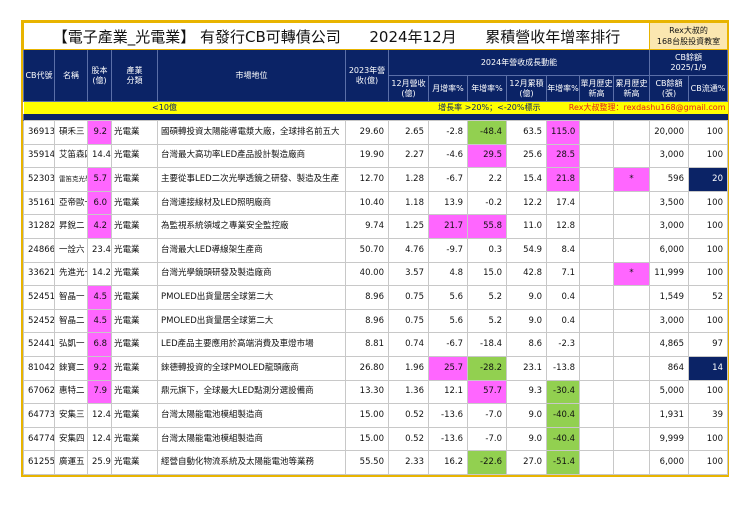 This screenshot has width=740, height=523. What do you see at coordinates (99, 179) in the screenshot?
I see `cell-capital: 5.7` at bounding box center [99, 179].